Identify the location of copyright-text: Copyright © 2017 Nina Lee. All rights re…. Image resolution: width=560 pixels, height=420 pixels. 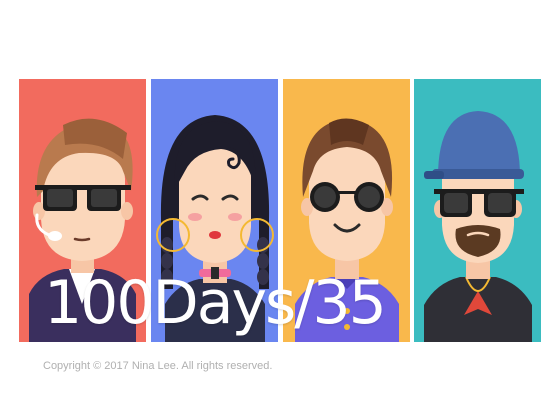
(158, 366).